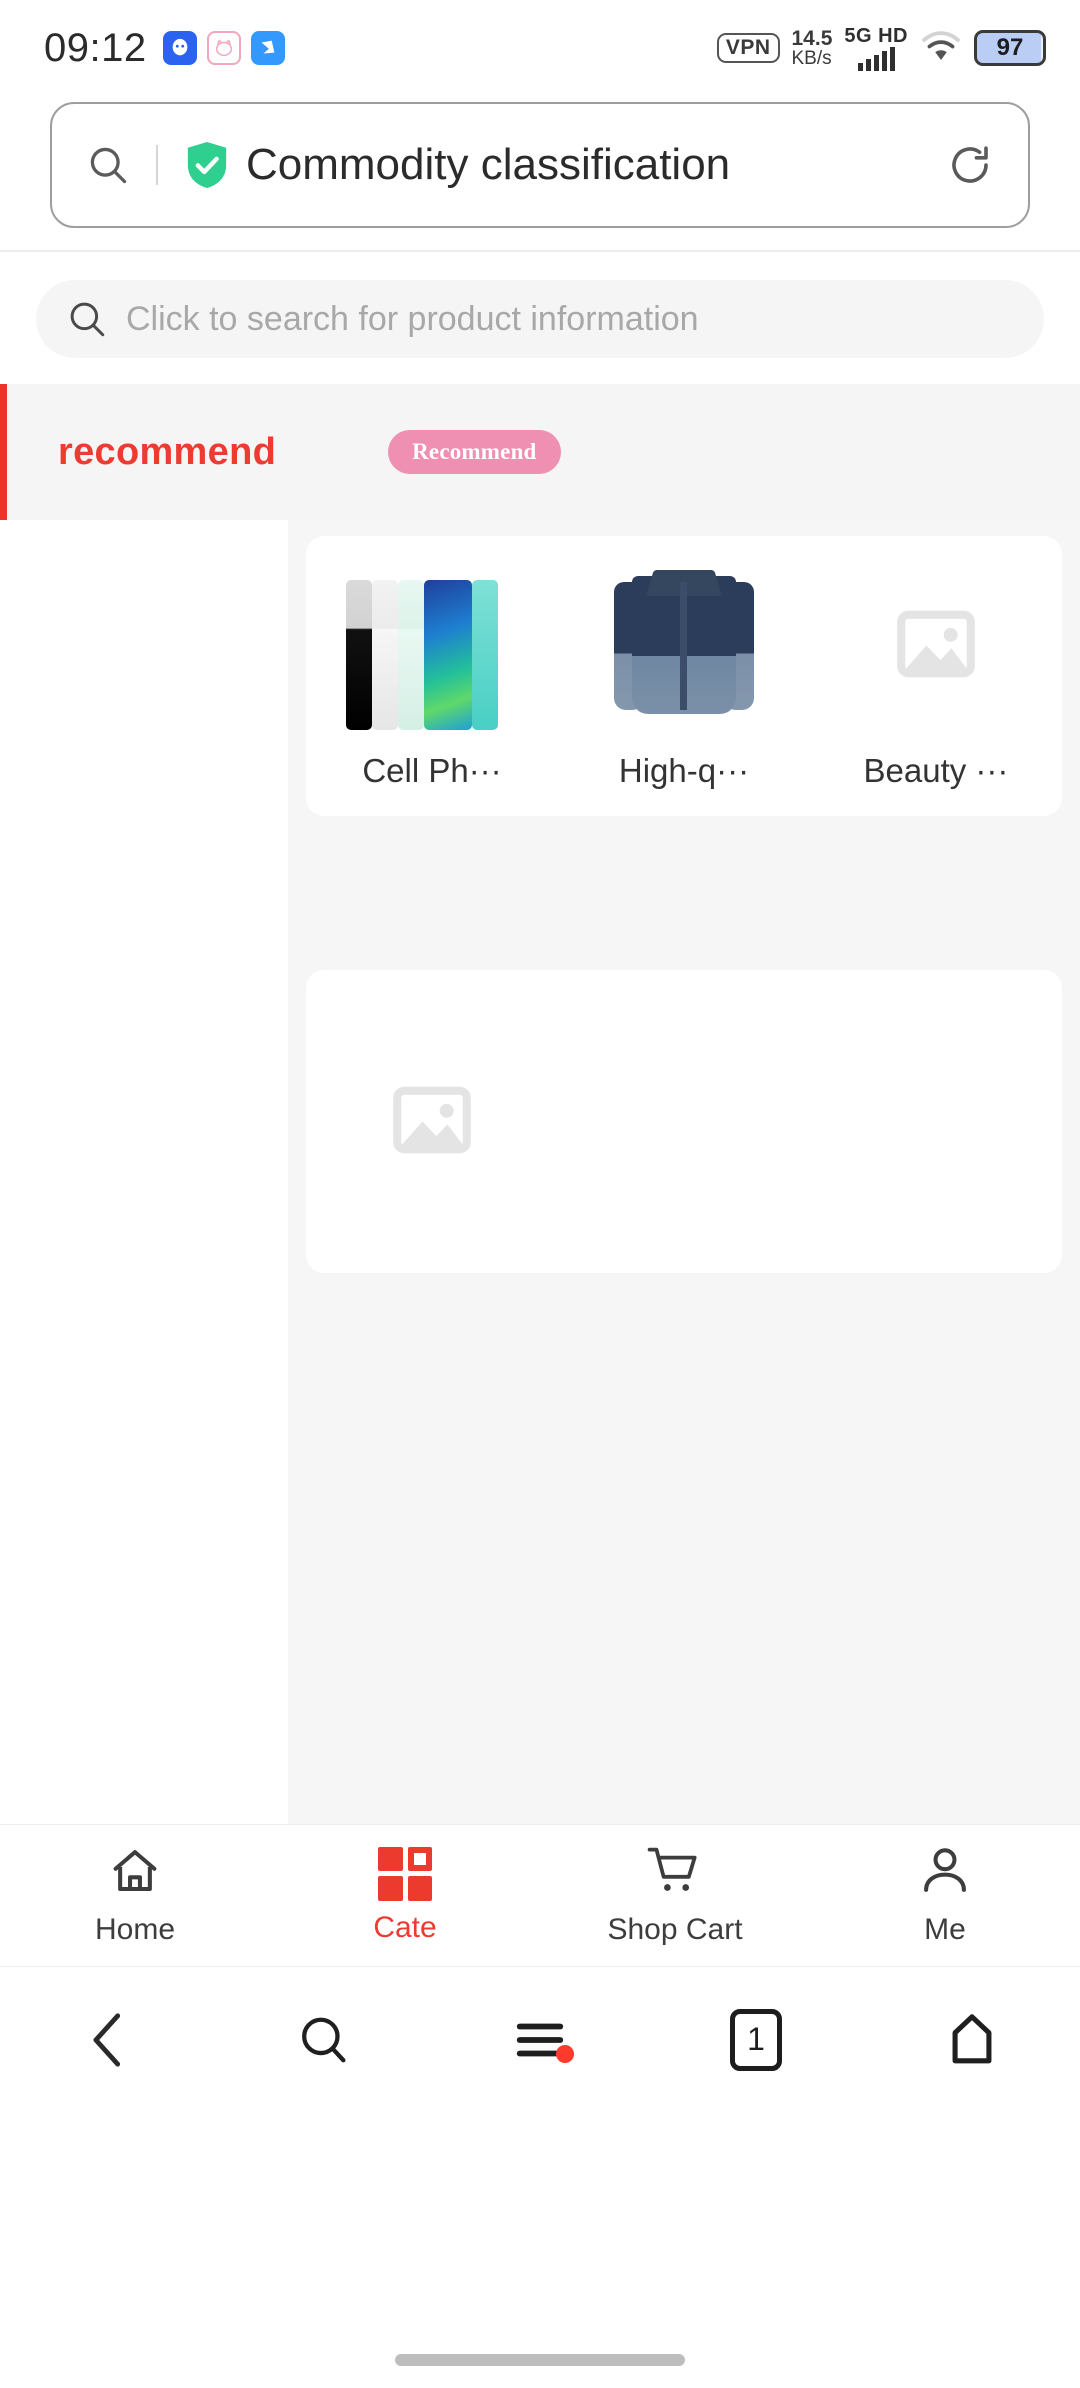 The height and width of the screenshot is (2388, 1080). What do you see at coordinates (207, 165) in the screenshot?
I see `shield-check-icon` at bounding box center [207, 165].